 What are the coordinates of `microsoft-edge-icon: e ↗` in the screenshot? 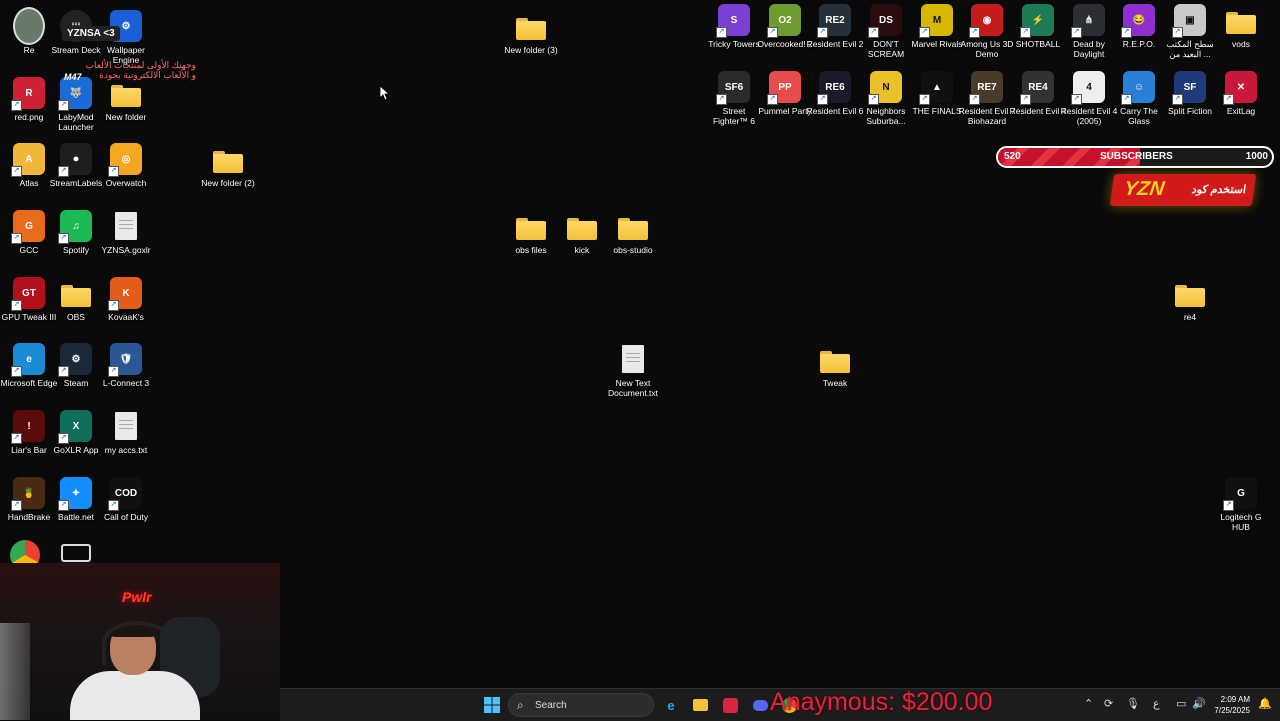 It's located at (28, 360).